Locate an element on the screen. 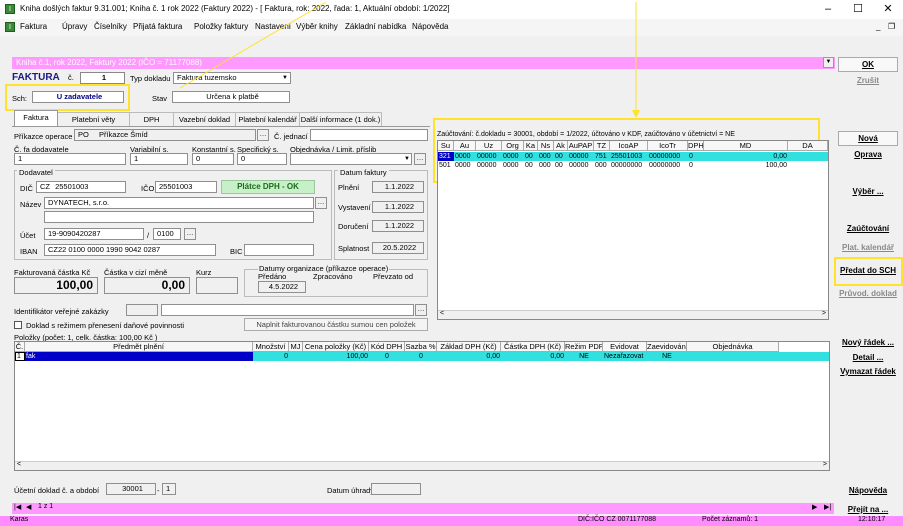  annotation-arrows is located at coordinates (409, 59).